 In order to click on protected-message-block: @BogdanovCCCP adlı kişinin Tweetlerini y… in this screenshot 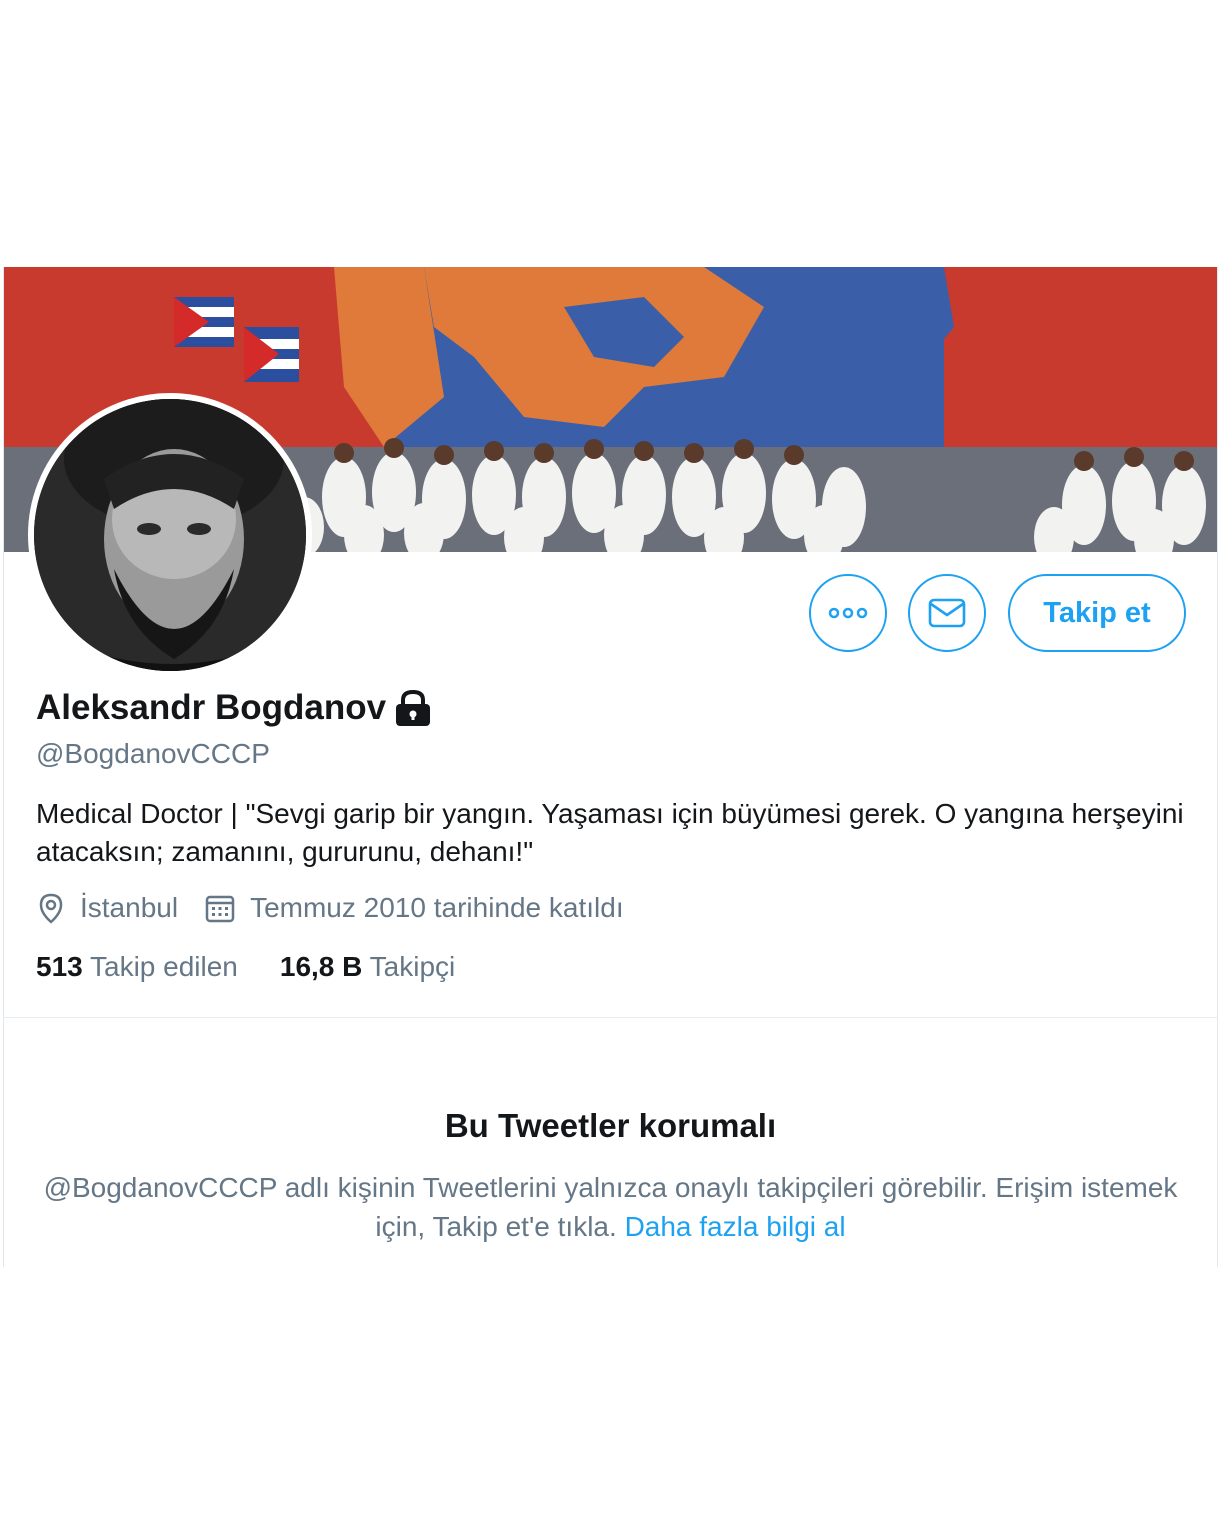, I will do `click(610, 1207)`.